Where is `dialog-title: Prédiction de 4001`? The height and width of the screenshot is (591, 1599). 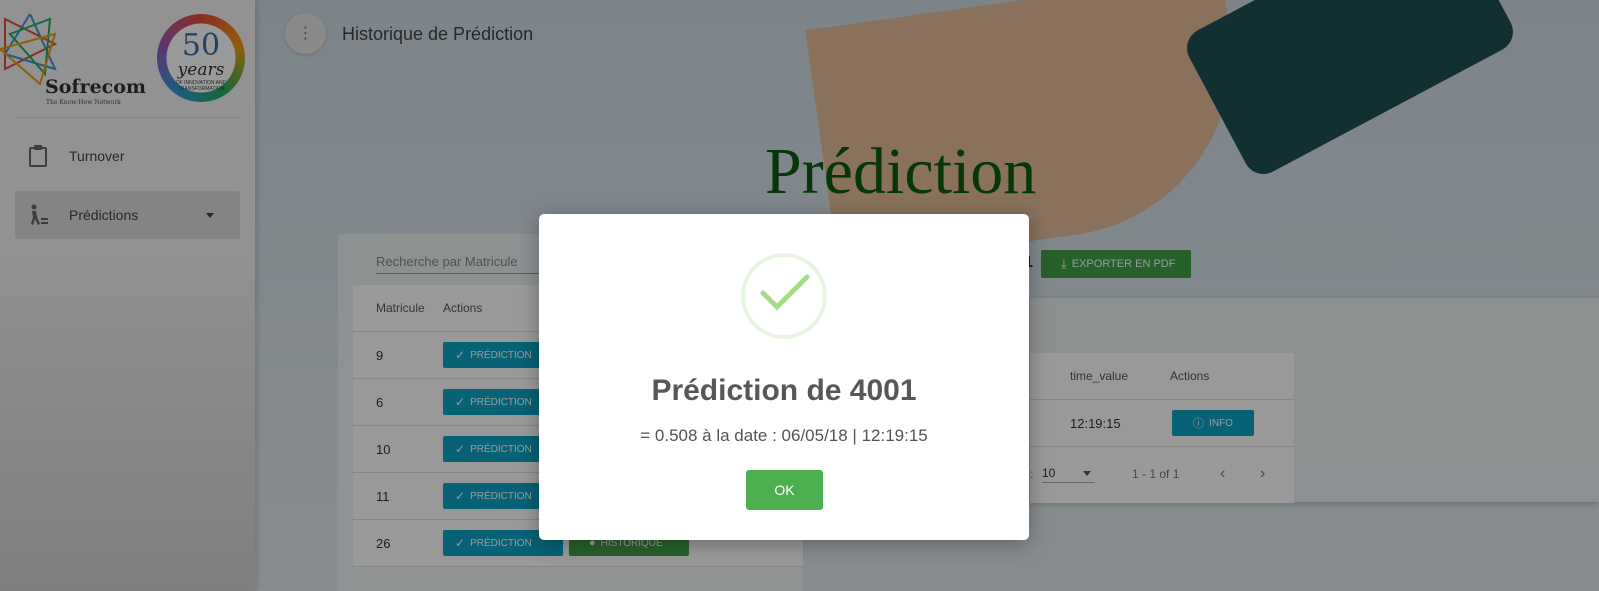 dialog-title: Prédiction de 4001 is located at coordinates (784, 390).